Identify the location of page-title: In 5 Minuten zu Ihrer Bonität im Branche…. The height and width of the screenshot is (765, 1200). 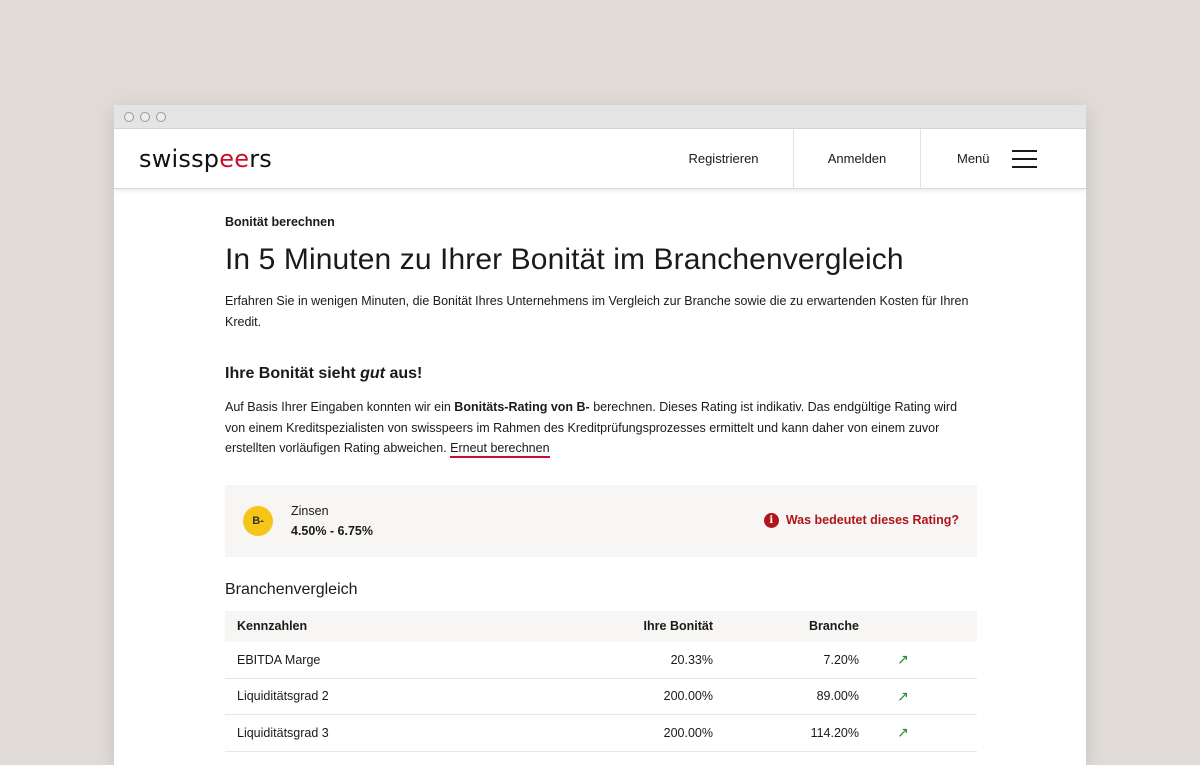
(564, 259).